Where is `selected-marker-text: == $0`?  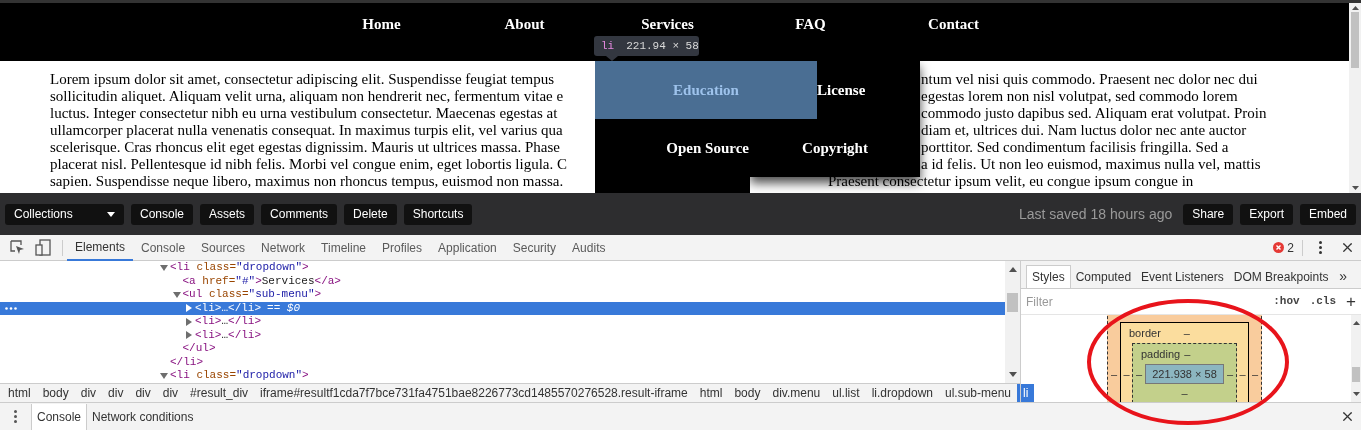
selected-marker-text: == $0 is located at coordinates (284, 308).